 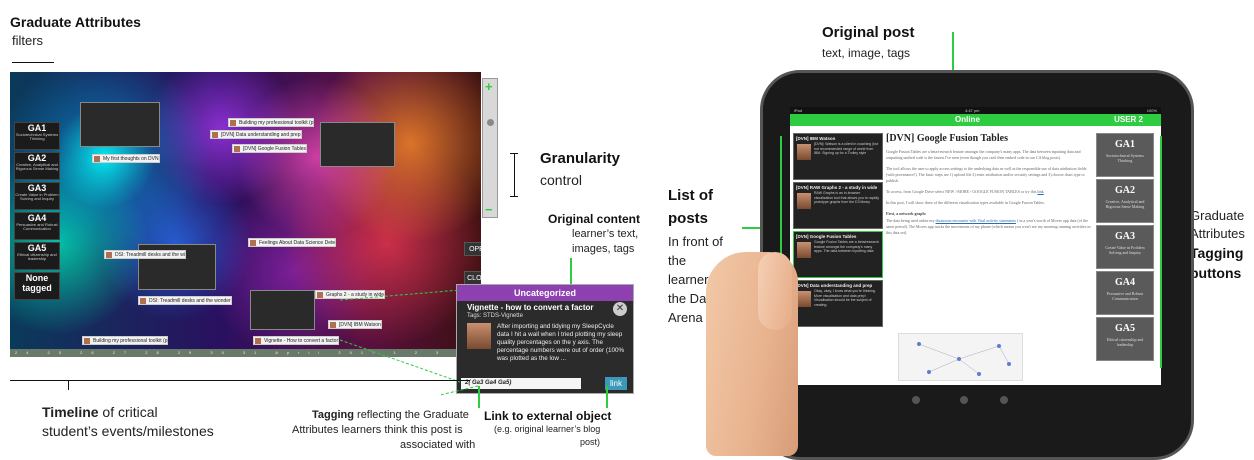 What do you see at coordinates (37, 136) in the screenshot?
I see `filter-ga1-button: GA1 Sociotechnical Systems Thinking` at bounding box center [37, 136].